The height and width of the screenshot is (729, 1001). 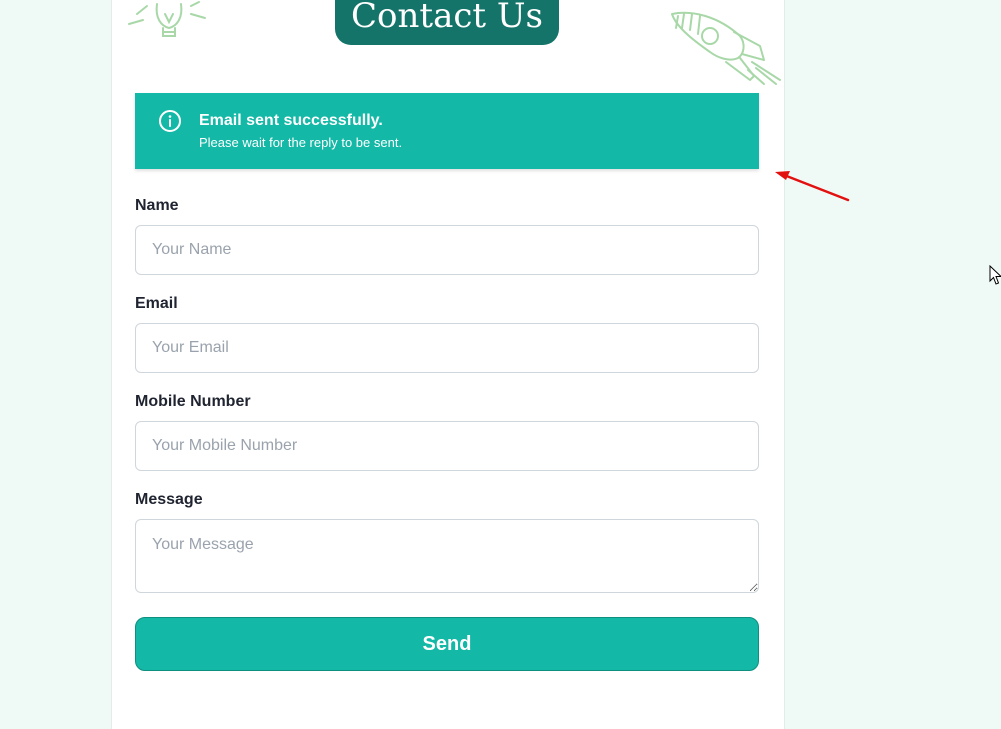 I want to click on mobile-number-label: Mobile Number, so click(x=193, y=401).